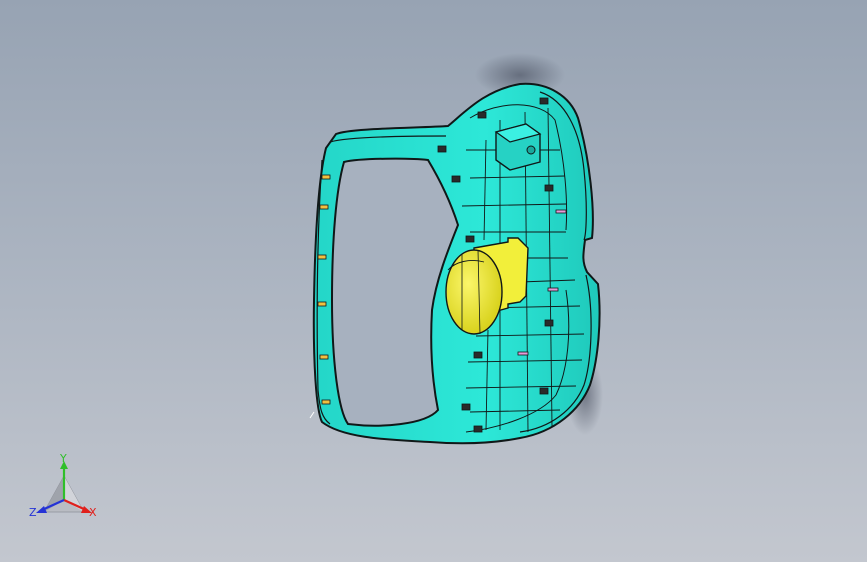  Describe the element at coordinates (63, 458) in the screenshot. I see `y-axis-label: Y` at that location.